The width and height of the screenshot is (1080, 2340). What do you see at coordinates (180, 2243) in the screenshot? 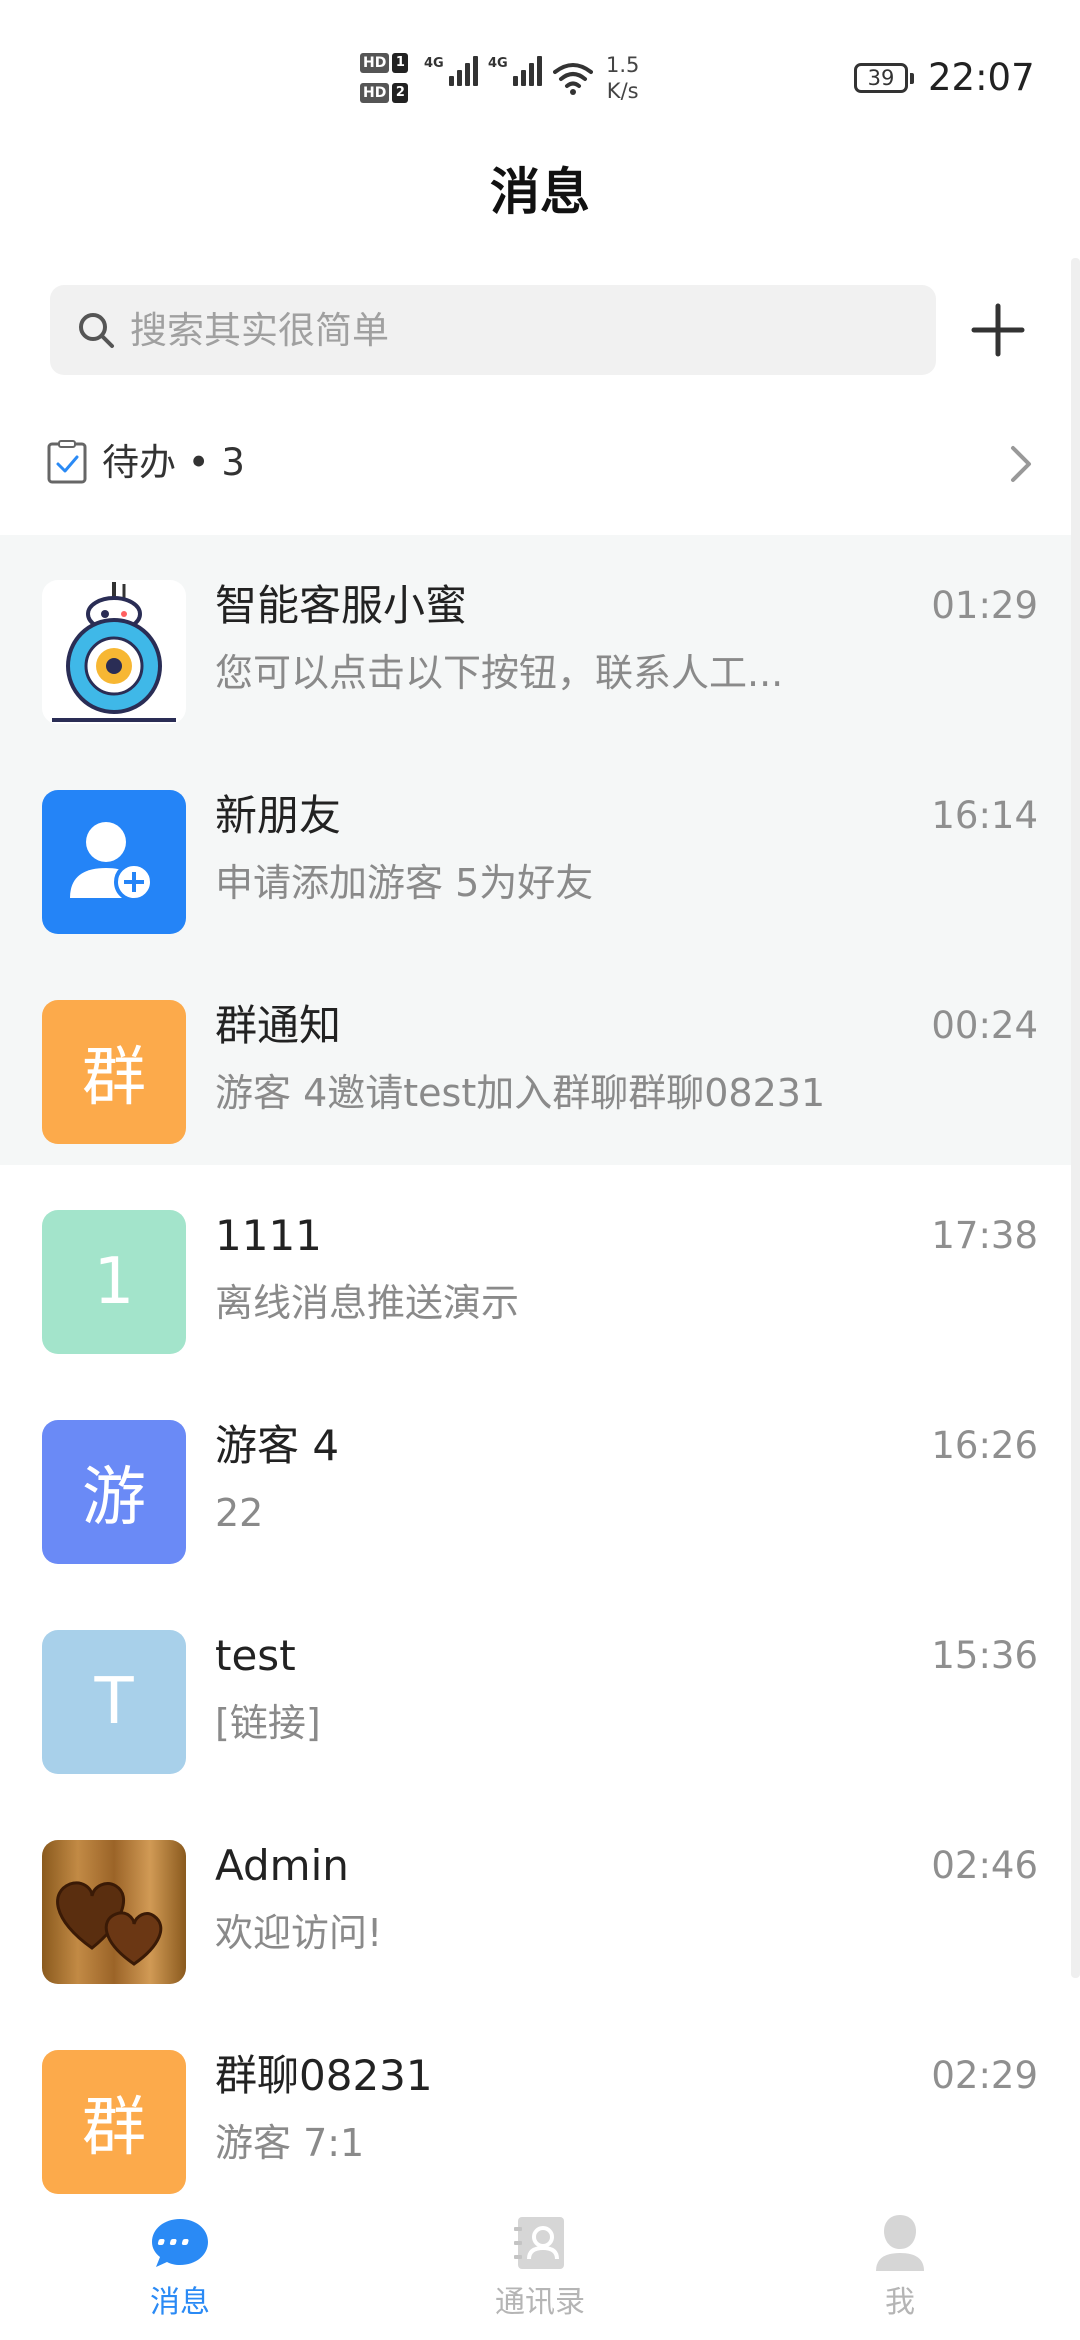
I see `chat-bubble-icon` at bounding box center [180, 2243].